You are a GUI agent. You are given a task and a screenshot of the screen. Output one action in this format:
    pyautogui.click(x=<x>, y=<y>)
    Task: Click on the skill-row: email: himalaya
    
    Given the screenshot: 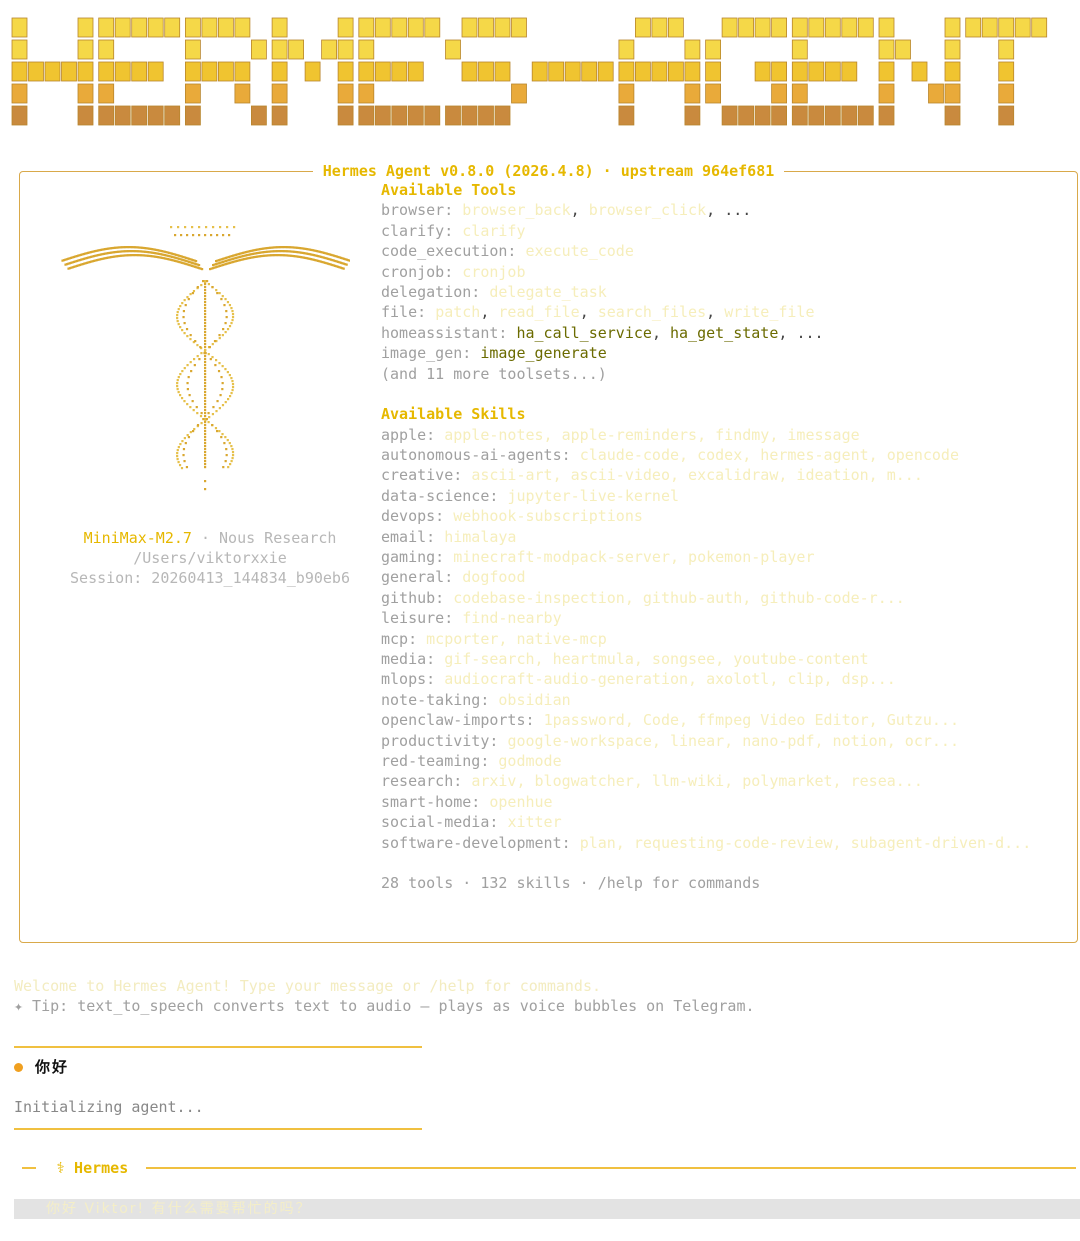 What is the action you would take?
    pyautogui.click(x=721, y=537)
    